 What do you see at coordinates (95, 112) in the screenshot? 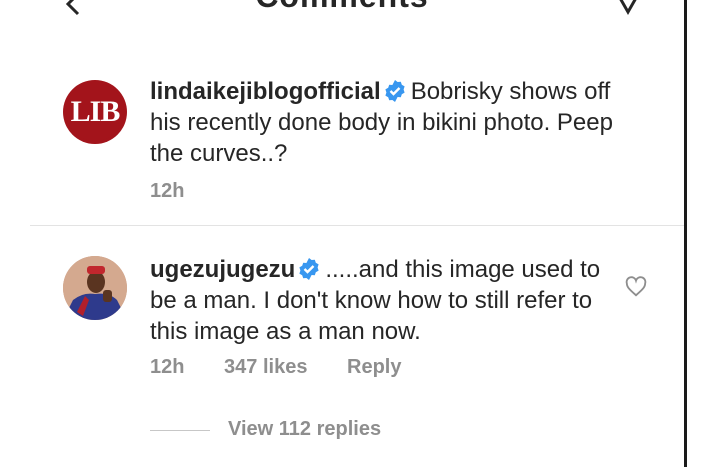
I see `avatar: LIB` at bounding box center [95, 112].